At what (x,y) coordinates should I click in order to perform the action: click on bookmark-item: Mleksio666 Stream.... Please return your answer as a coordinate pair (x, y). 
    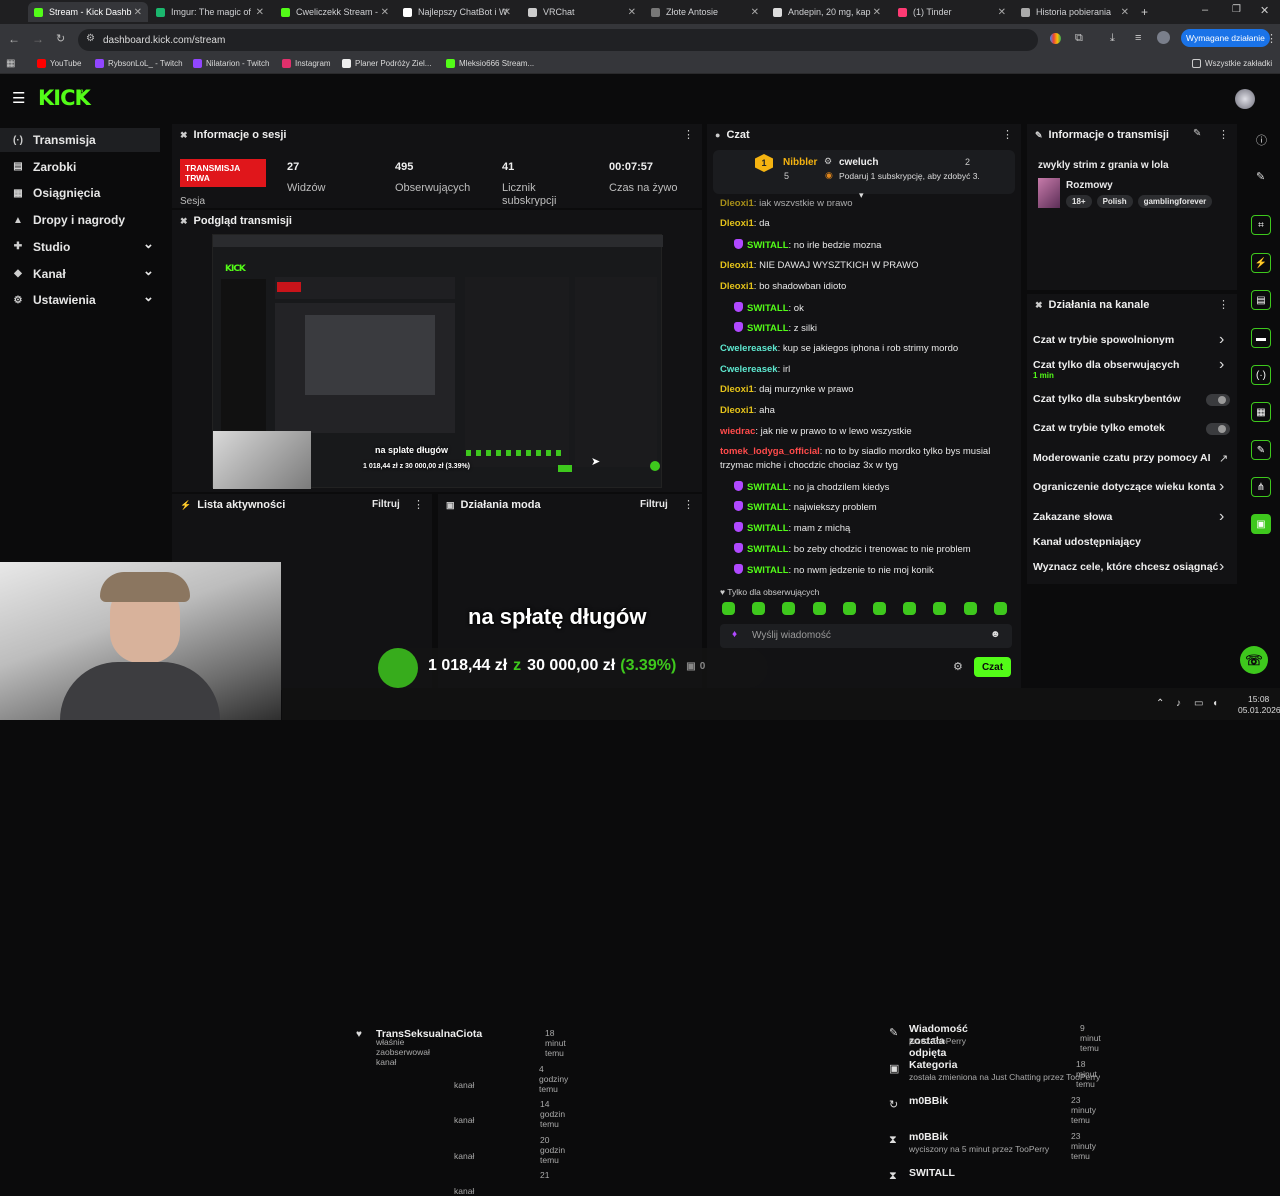
    Looking at the image, I should click on (490, 63).